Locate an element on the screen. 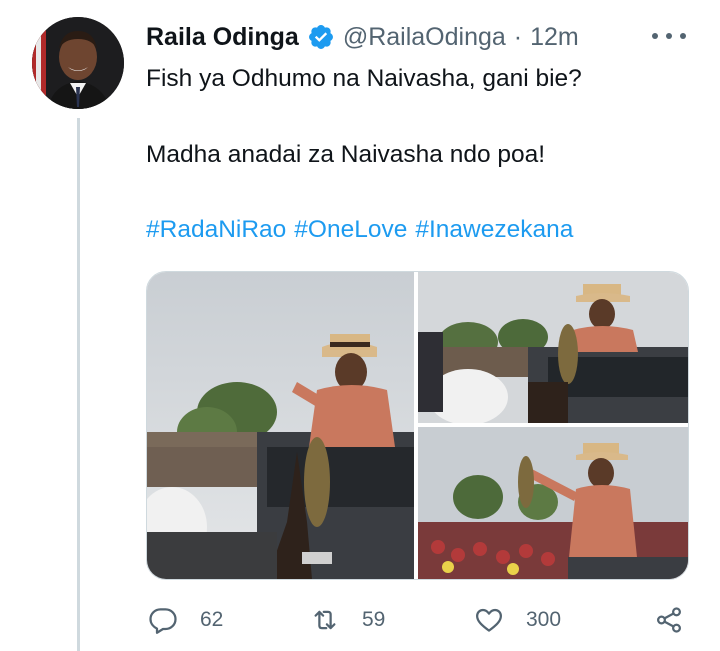 This screenshot has width=720, height=651. hashtag-link: #Inawezekana is located at coordinates (494, 229).